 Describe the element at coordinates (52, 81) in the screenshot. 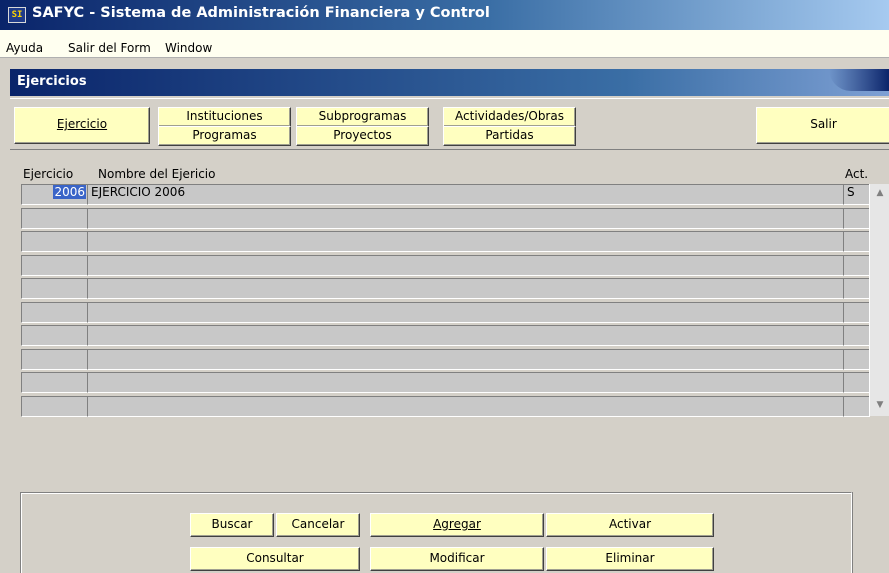

I see `form-title: Ejercicios` at that location.